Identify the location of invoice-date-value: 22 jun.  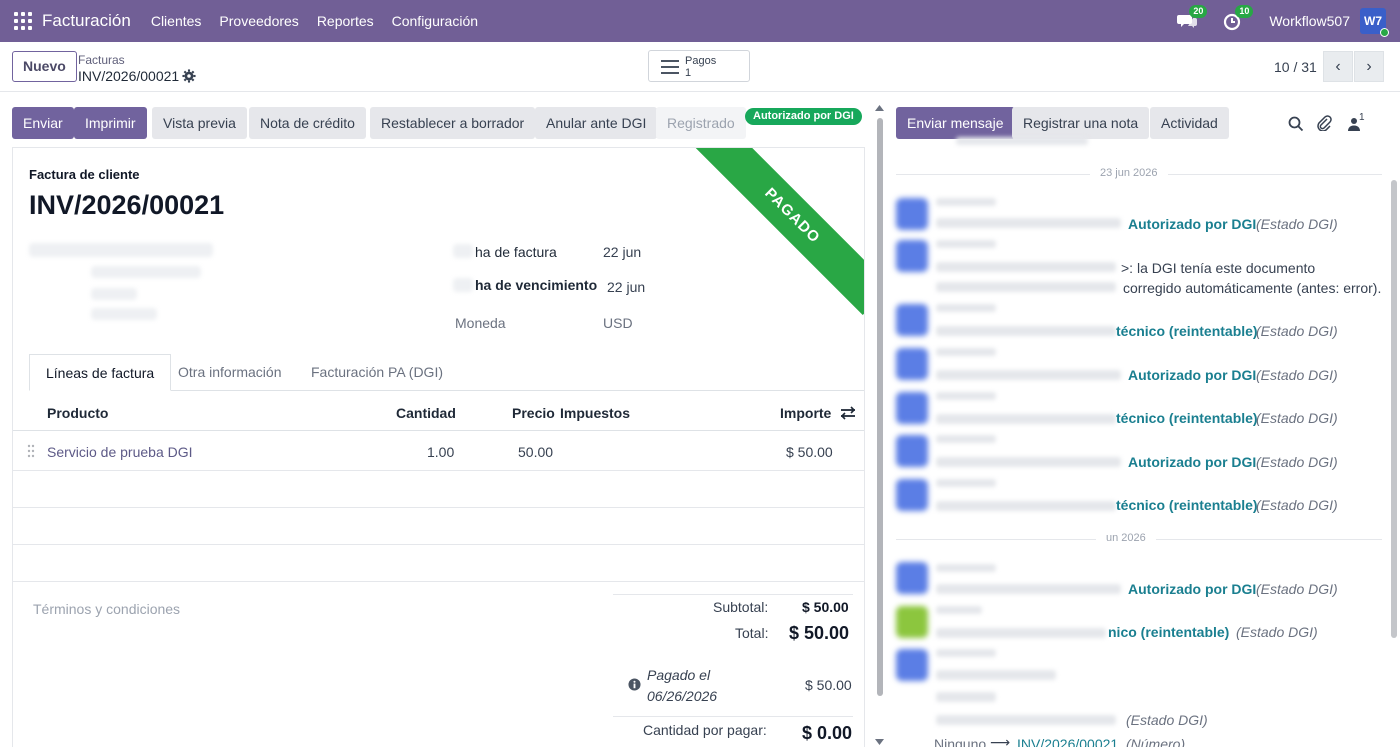
(622, 252).